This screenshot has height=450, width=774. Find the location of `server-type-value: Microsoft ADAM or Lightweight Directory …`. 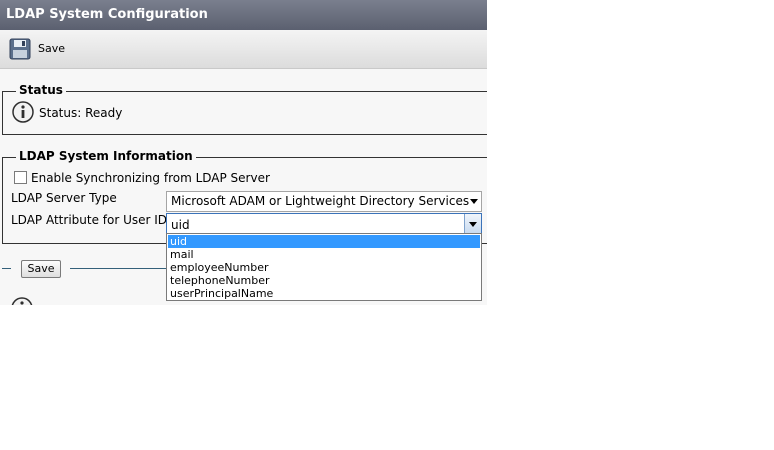

server-type-value: Microsoft ADAM or Lightweight Directory … is located at coordinates (320, 201).